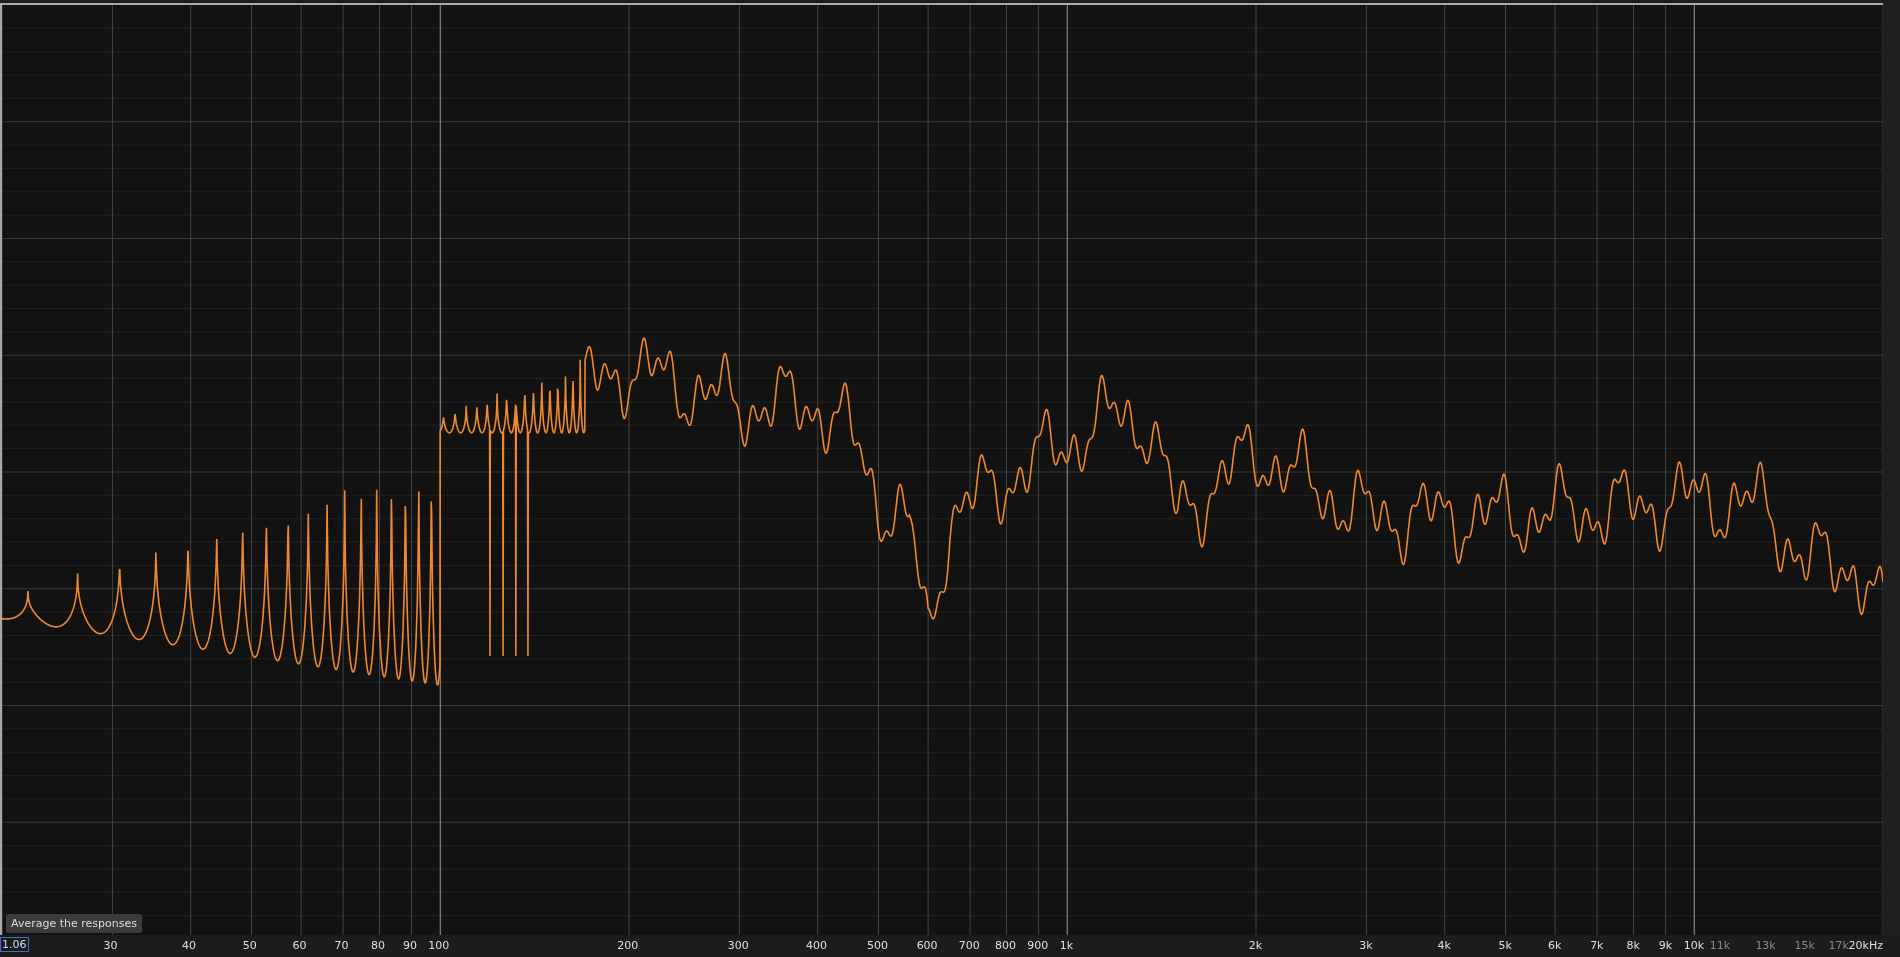  Describe the element at coordinates (877, 945) in the screenshot. I see `axis-label: 500` at that location.